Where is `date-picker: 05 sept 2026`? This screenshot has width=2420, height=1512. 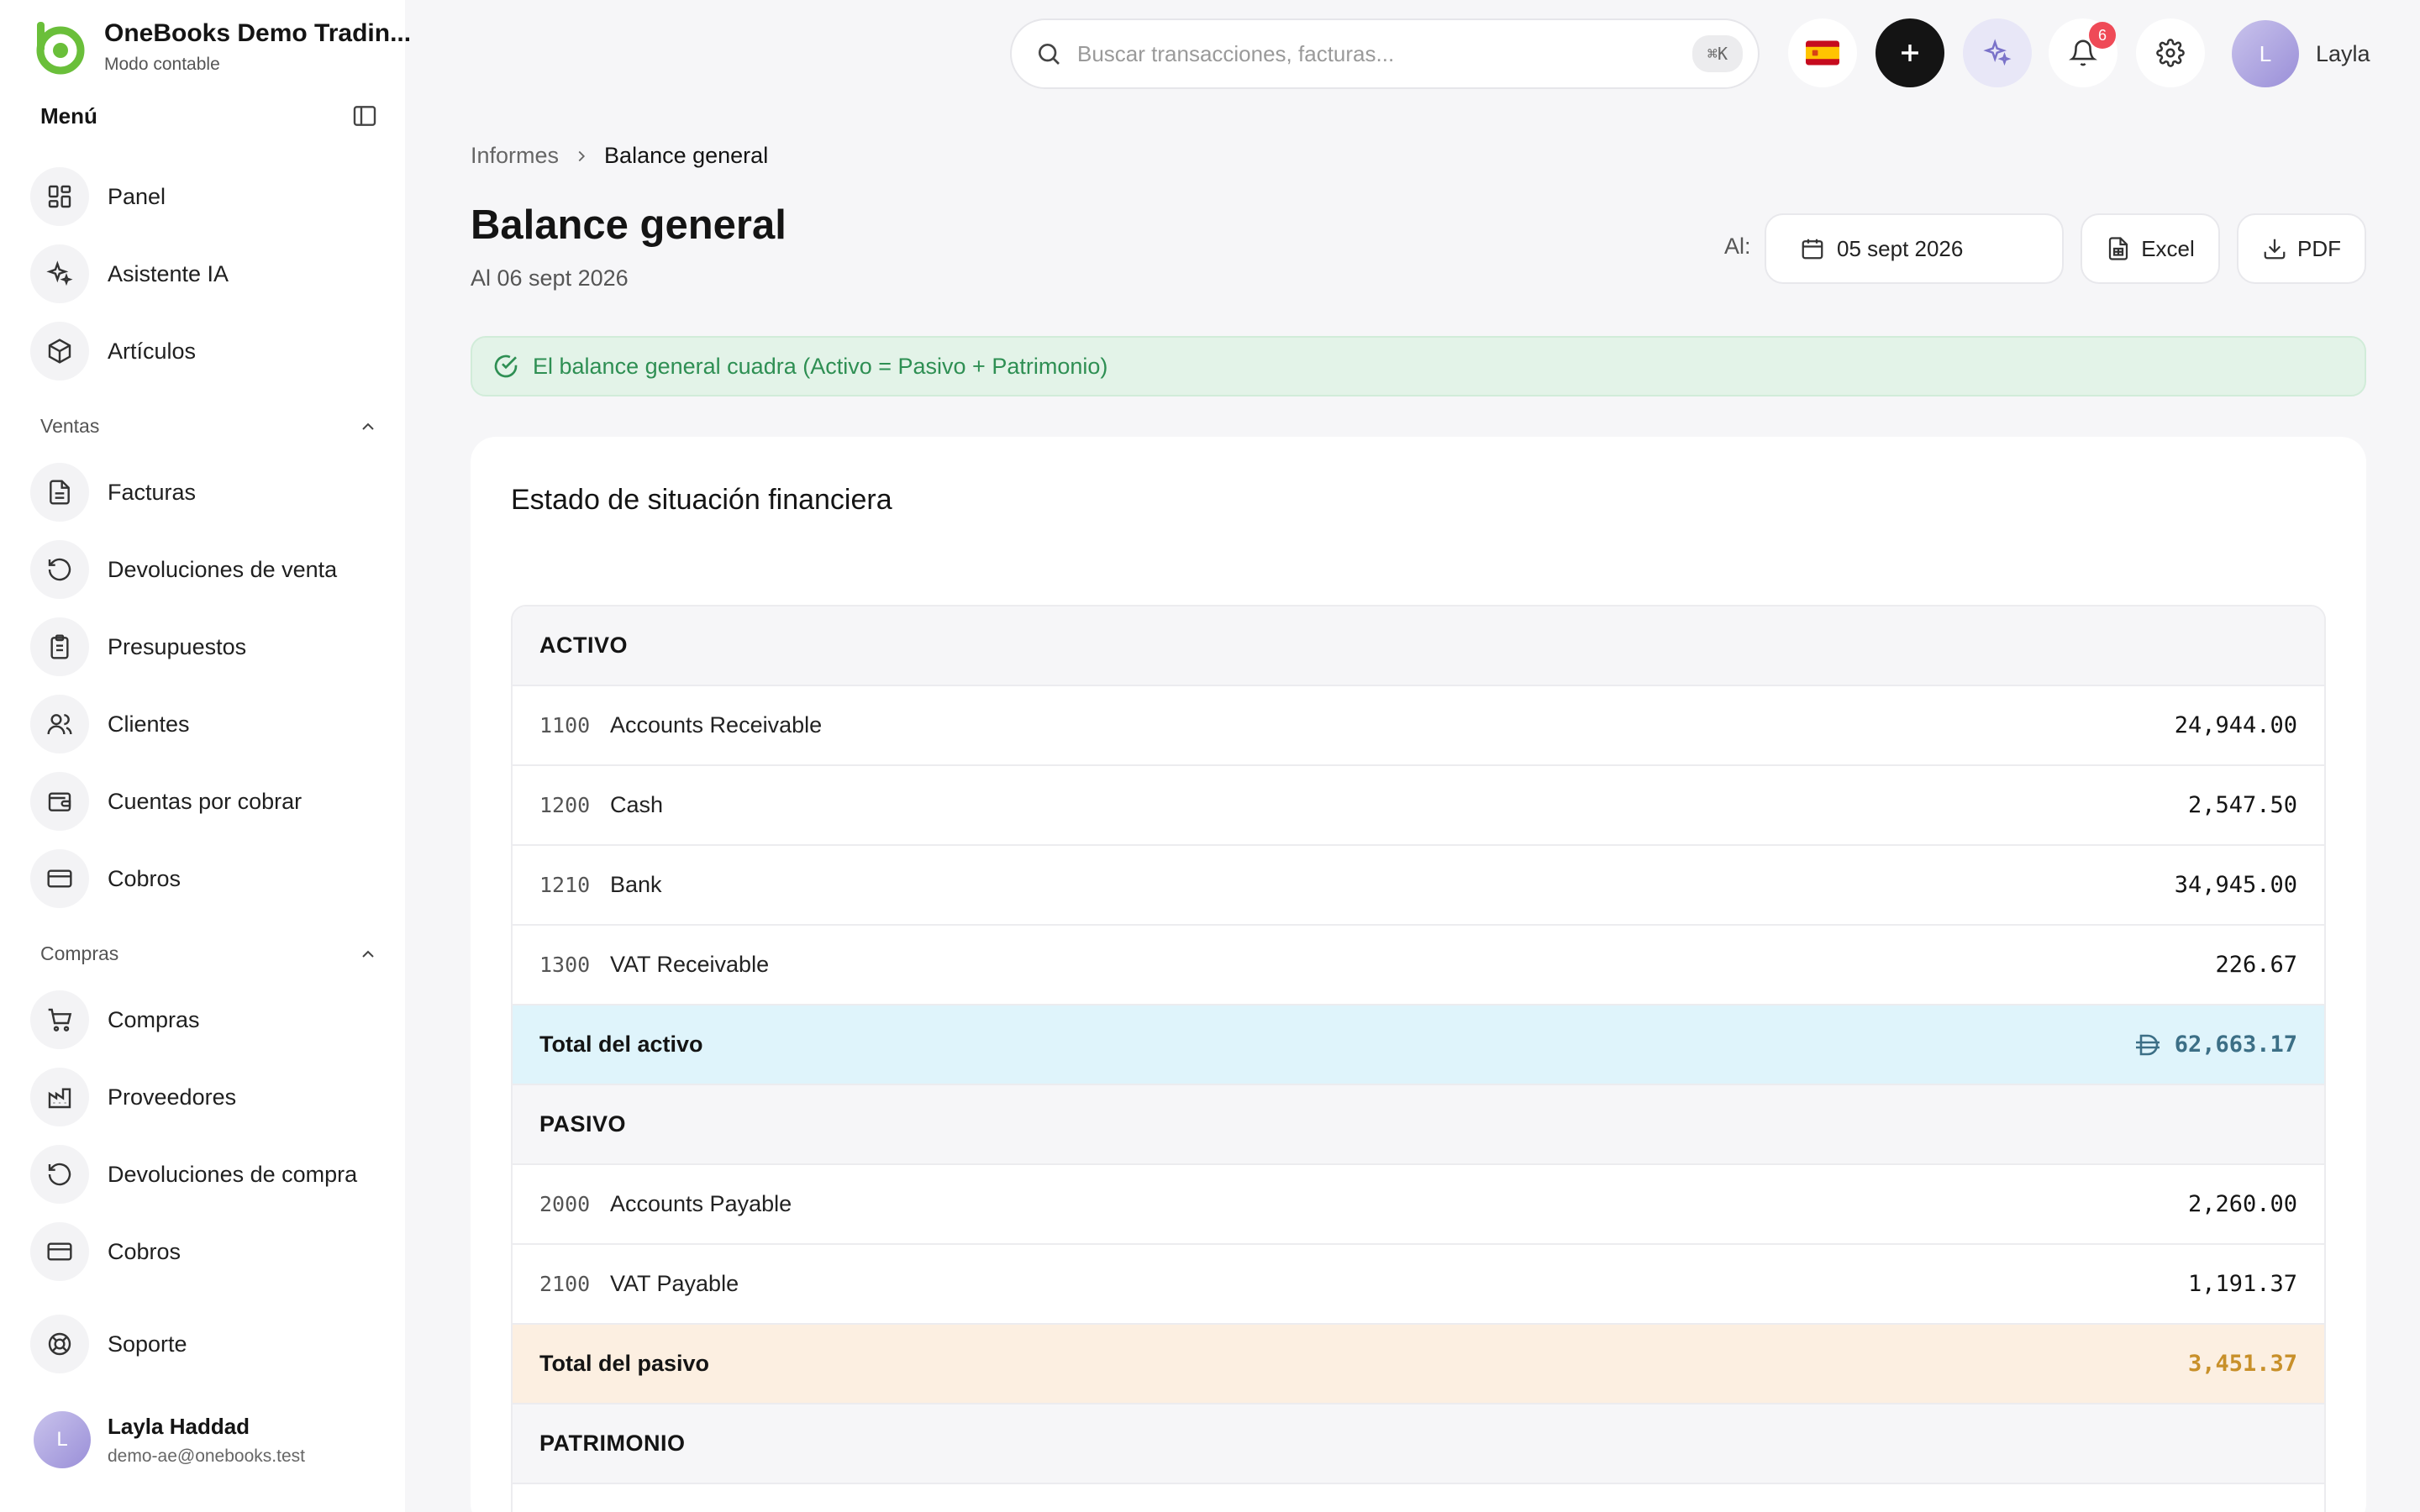
date-picker: 05 sept 2026 is located at coordinates (1915, 248).